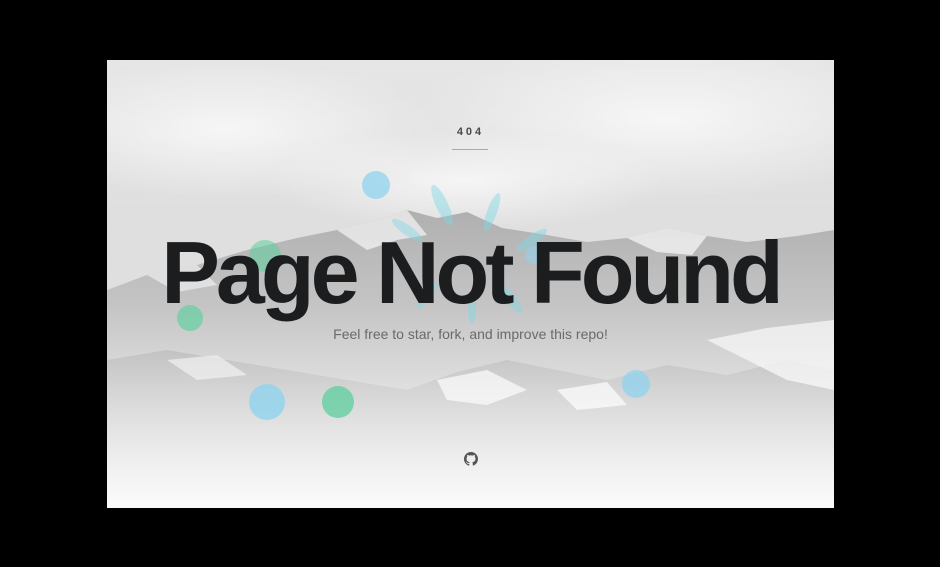 The width and height of the screenshot is (940, 567). Describe the element at coordinates (470, 132) in the screenshot. I see `status-code-label: 404` at that location.